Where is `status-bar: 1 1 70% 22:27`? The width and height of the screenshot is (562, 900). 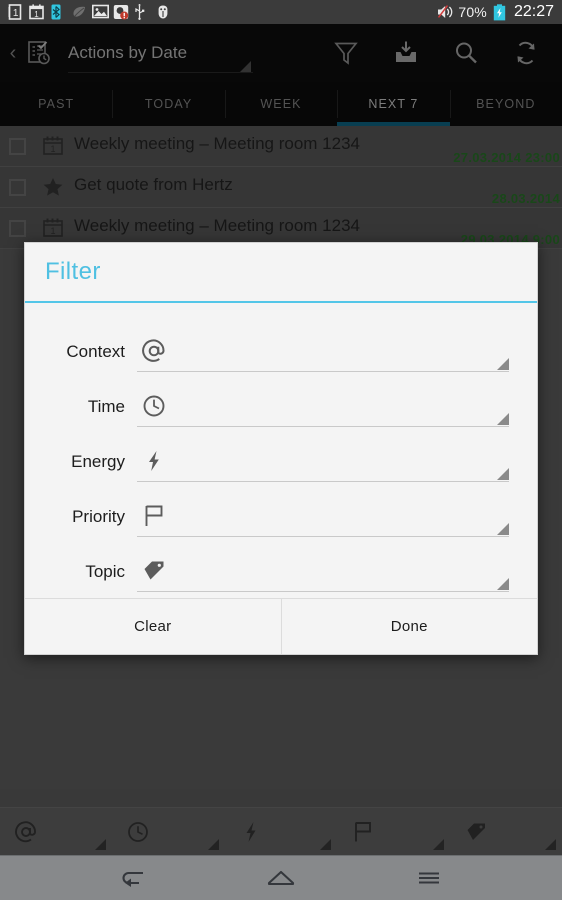
status-bar: 1 1 70% 22:27 is located at coordinates (281, 12).